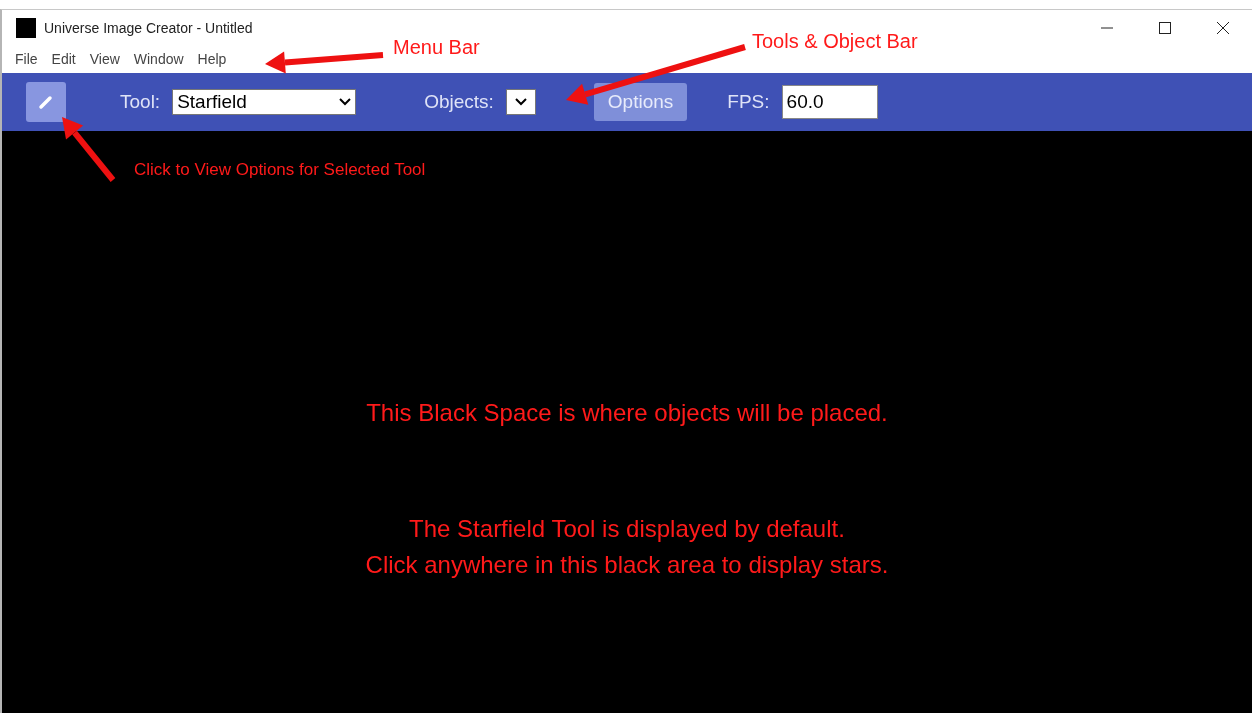 The image size is (1252, 715). I want to click on pencil-icon, so click(46, 102).